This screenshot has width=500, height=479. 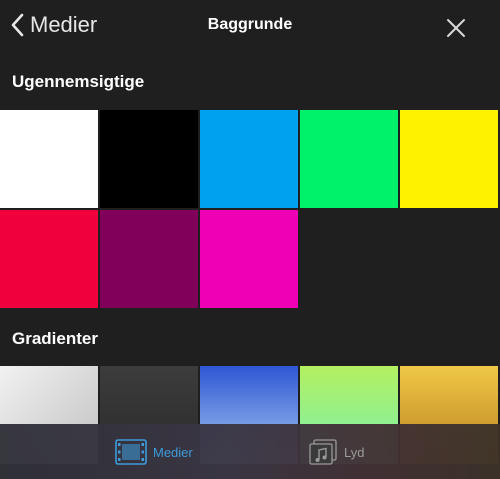 What do you see at coordinates (250, 451) in the screenshot?
I see `tab-bar: Medier Lyd` at bounding box center [250, 451].